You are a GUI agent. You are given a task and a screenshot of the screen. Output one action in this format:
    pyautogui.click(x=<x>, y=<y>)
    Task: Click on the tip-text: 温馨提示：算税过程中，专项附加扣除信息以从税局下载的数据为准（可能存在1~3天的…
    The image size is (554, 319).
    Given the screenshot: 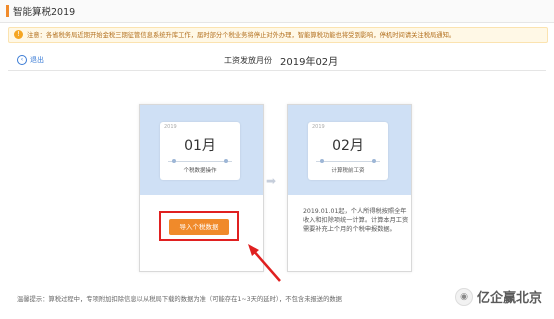 What is the action you would take?
    pyautogui.click(x=179, y=299)
    